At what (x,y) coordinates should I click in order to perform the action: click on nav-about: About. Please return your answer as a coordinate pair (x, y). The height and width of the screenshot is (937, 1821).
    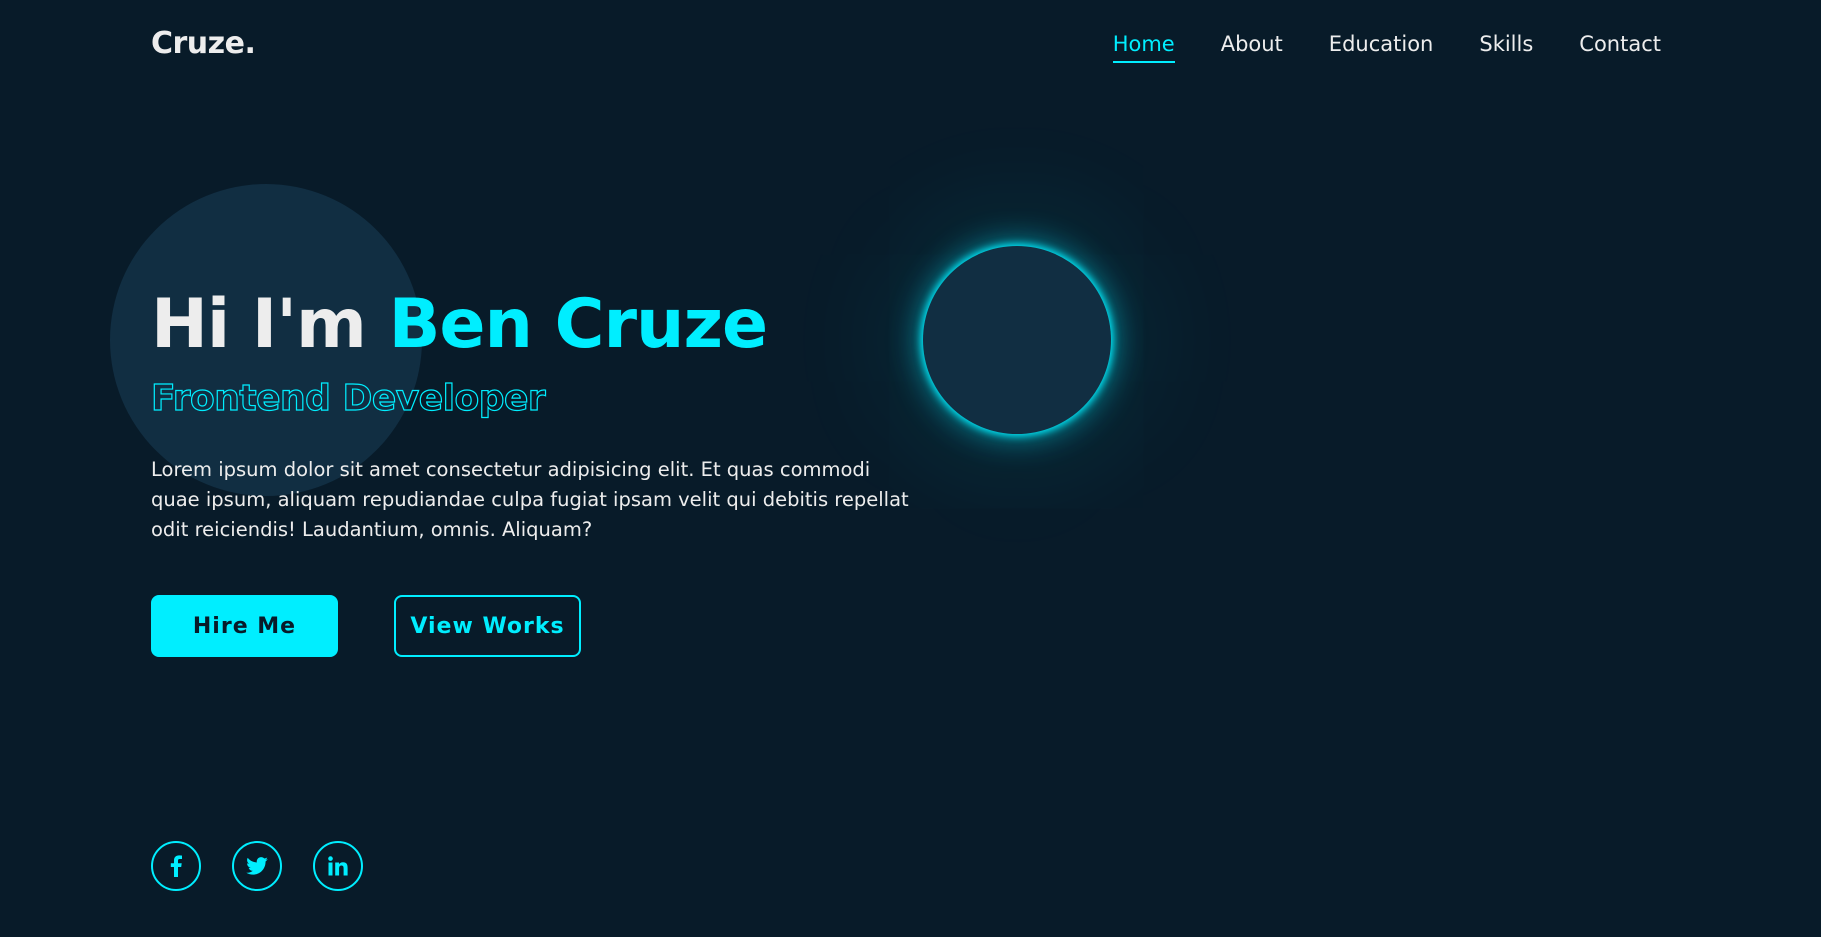
    Looking at the image, I should click on (1252, 44).